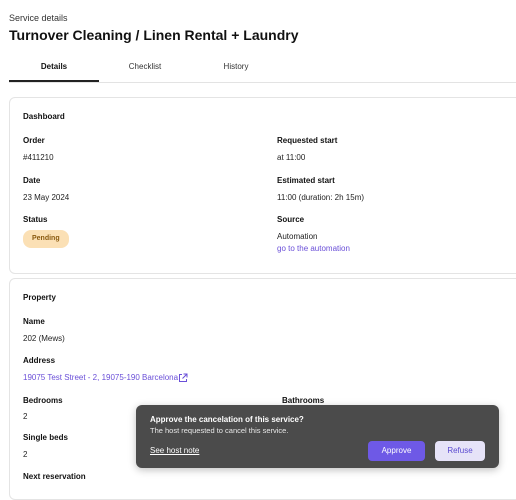  I want to click on tab-details: Details, so click(54, 69).